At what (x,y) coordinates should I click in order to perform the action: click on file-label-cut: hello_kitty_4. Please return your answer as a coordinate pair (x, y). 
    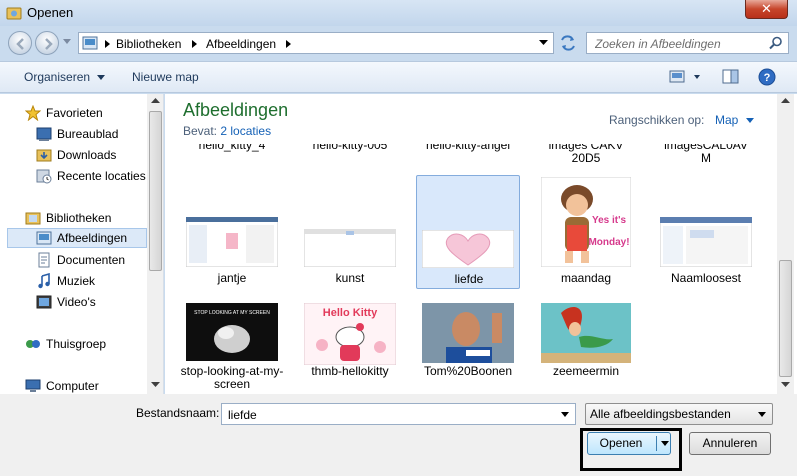
    Looking at the image, I should click on (232, 150).